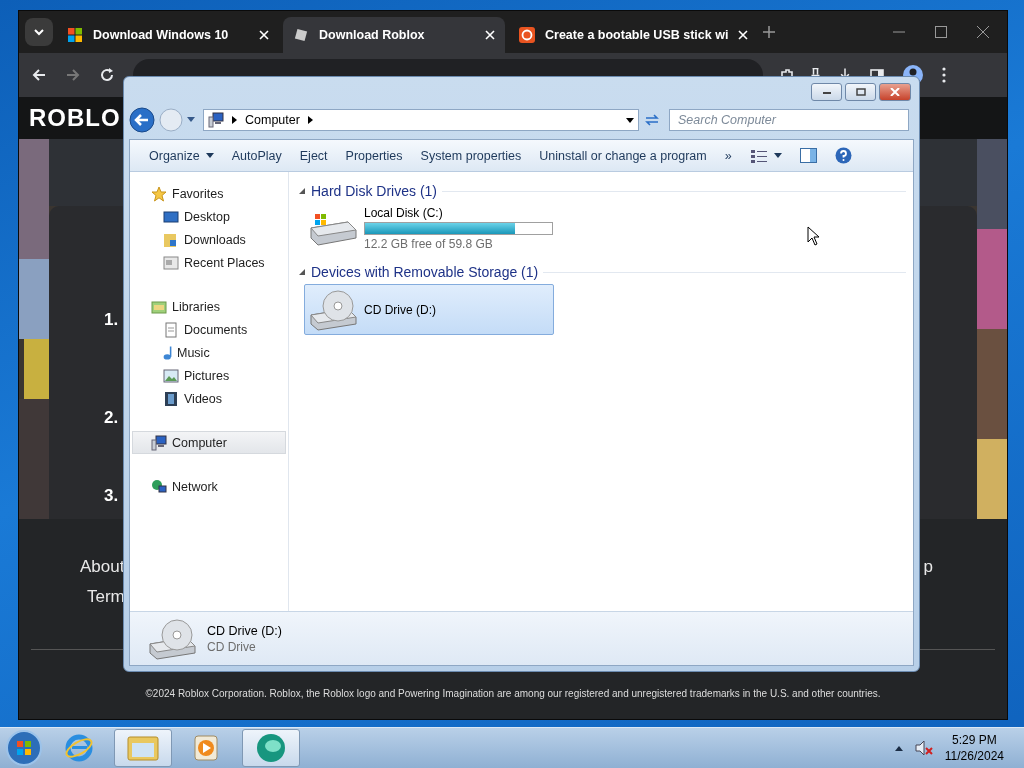 This screenshot has height=768, width=1024. I want to click on drive-name: CD Drive (D:), so click(400, 309).